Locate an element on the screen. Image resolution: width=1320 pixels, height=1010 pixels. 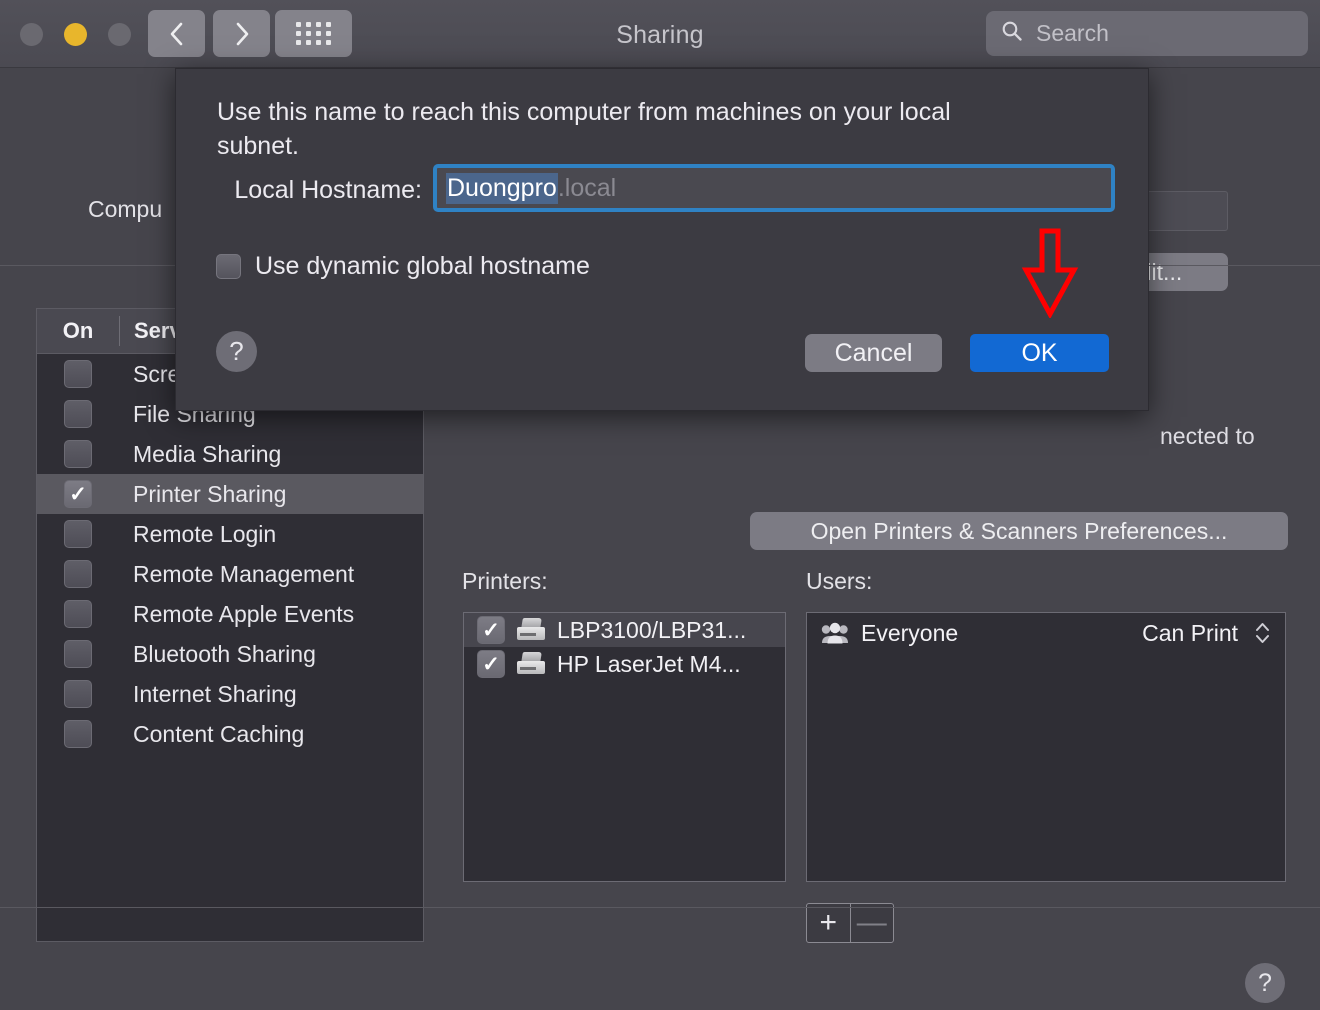
users-label: Users: is located at coordinates (839, 581).